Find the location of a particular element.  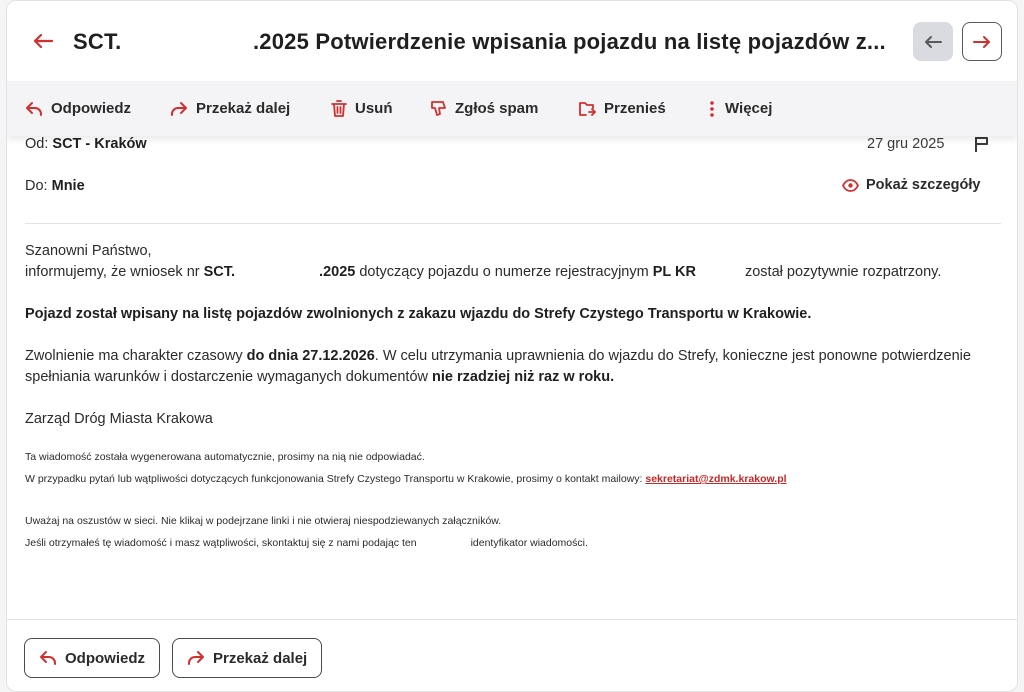

frequency-text: nie rzadziej niż raz w roku. is located at coordinates (523, 377).